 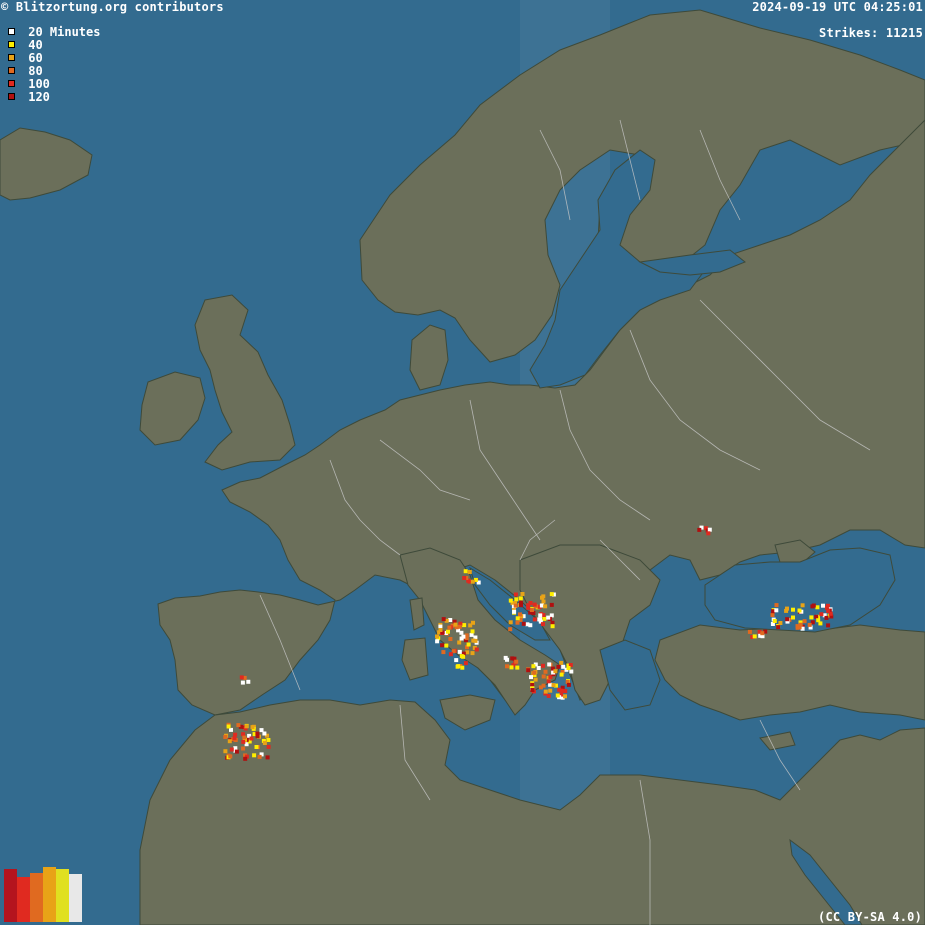 What do you see at coordinates (35, 83) in the screenshot?
I see `legend-label: 100` at bounding box center [35, 83].